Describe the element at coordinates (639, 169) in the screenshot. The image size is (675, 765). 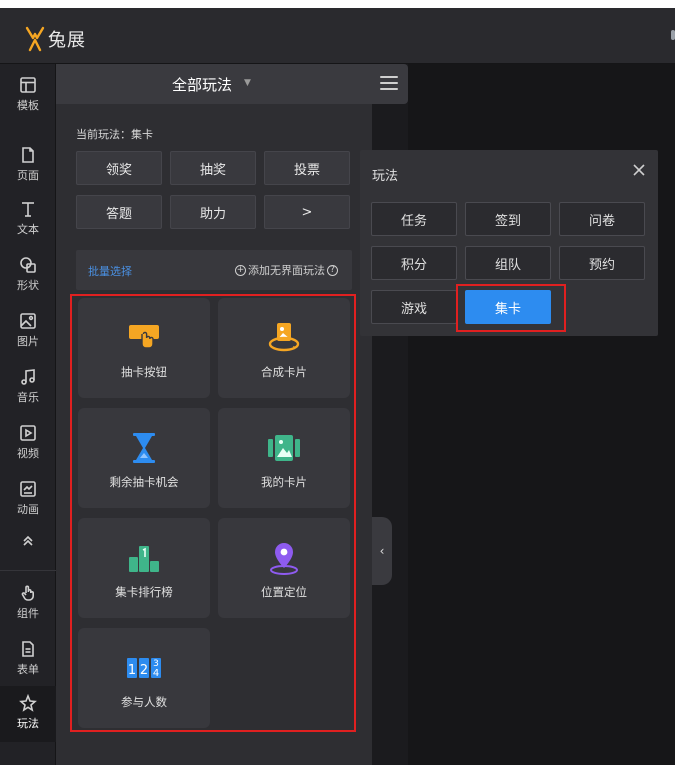
I see `close-icon` at that location.